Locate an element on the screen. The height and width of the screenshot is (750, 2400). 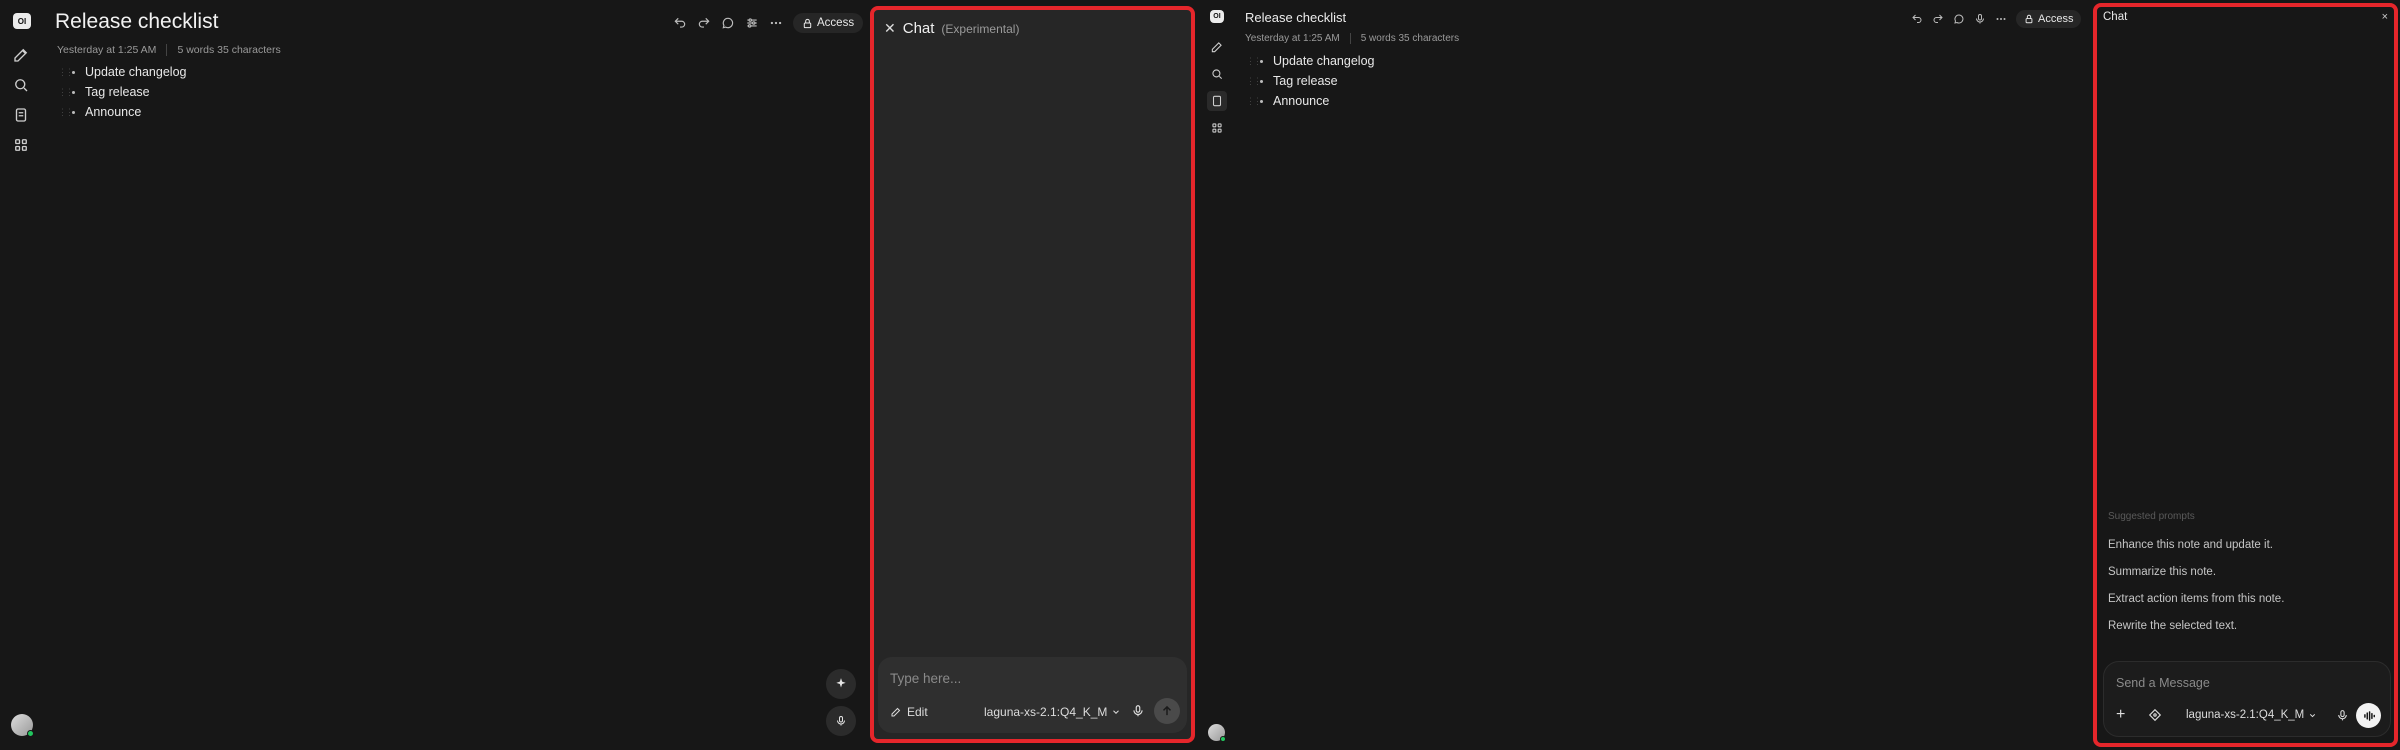
ai-enhance-button is located at coordinates (841, 684).